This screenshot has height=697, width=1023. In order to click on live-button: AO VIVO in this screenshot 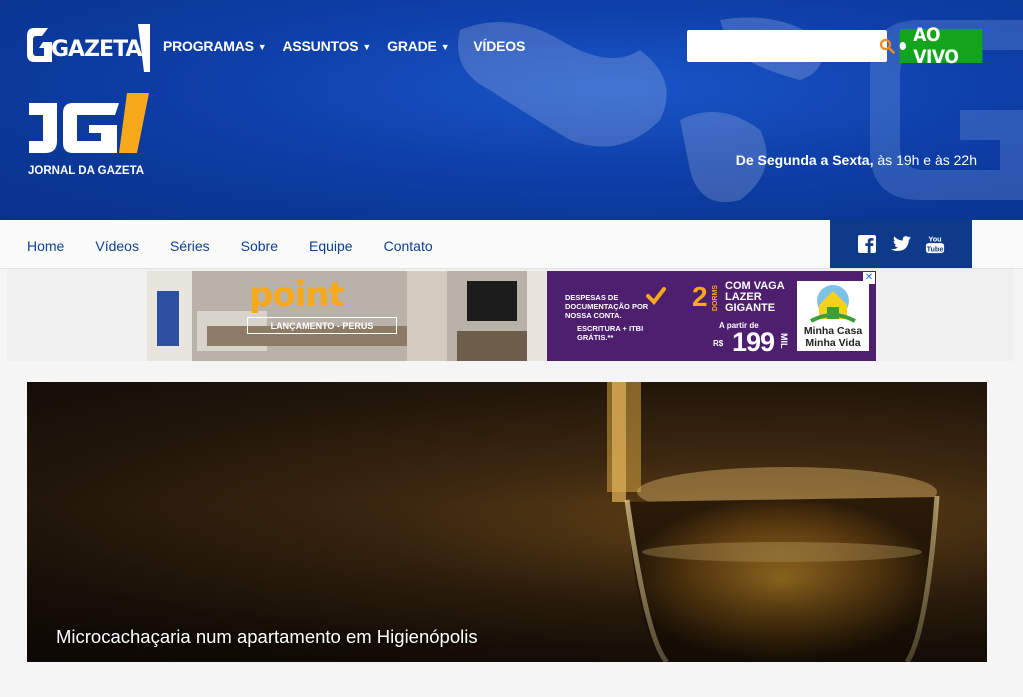, I will do `click(941, 46)`.